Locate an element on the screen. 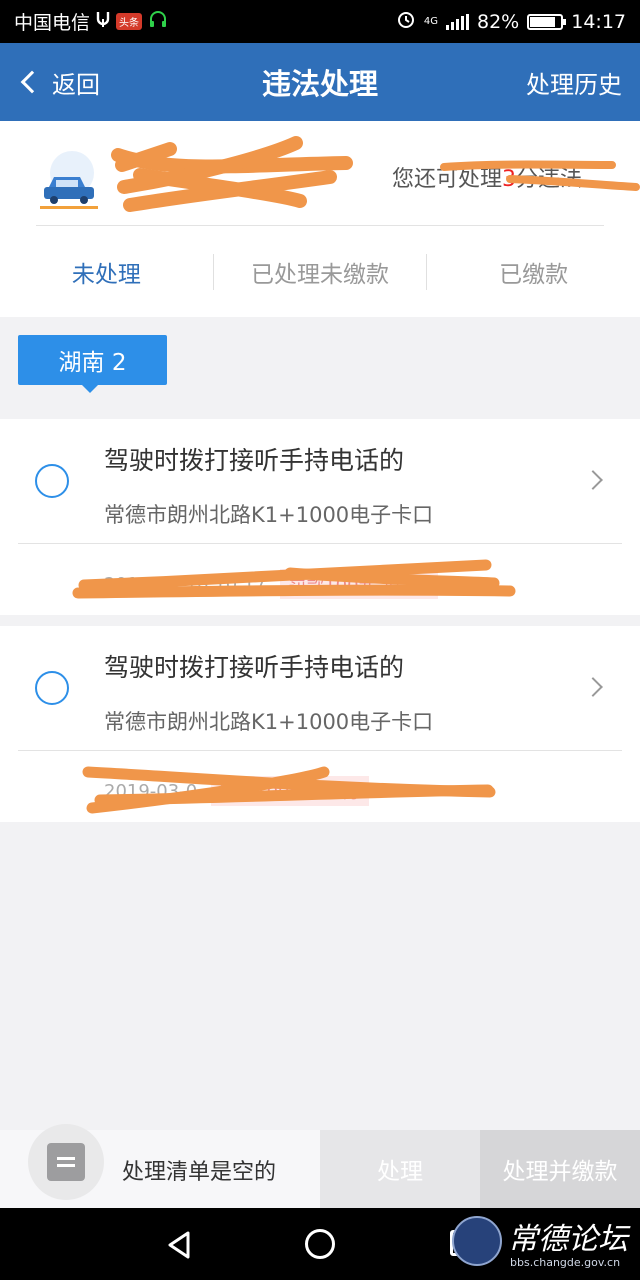 The width and height of the screenshot is (640, 1280). clock: 14:17 is located at coordinates (598, 21).